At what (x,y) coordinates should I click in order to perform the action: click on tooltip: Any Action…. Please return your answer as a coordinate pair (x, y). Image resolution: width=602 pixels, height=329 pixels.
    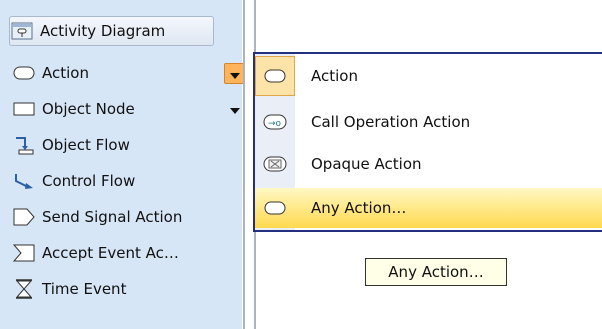
    Looking at the image, I should click on (436, 272).